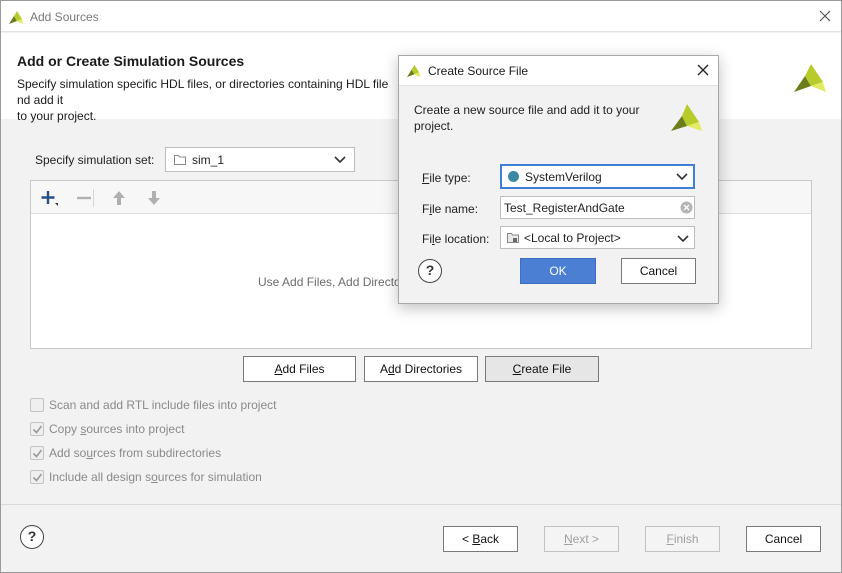  What do you see at coordinates (542, 369) in the screenshot?
I see `create-file-button: Create File` at bounding box center [542, 369].